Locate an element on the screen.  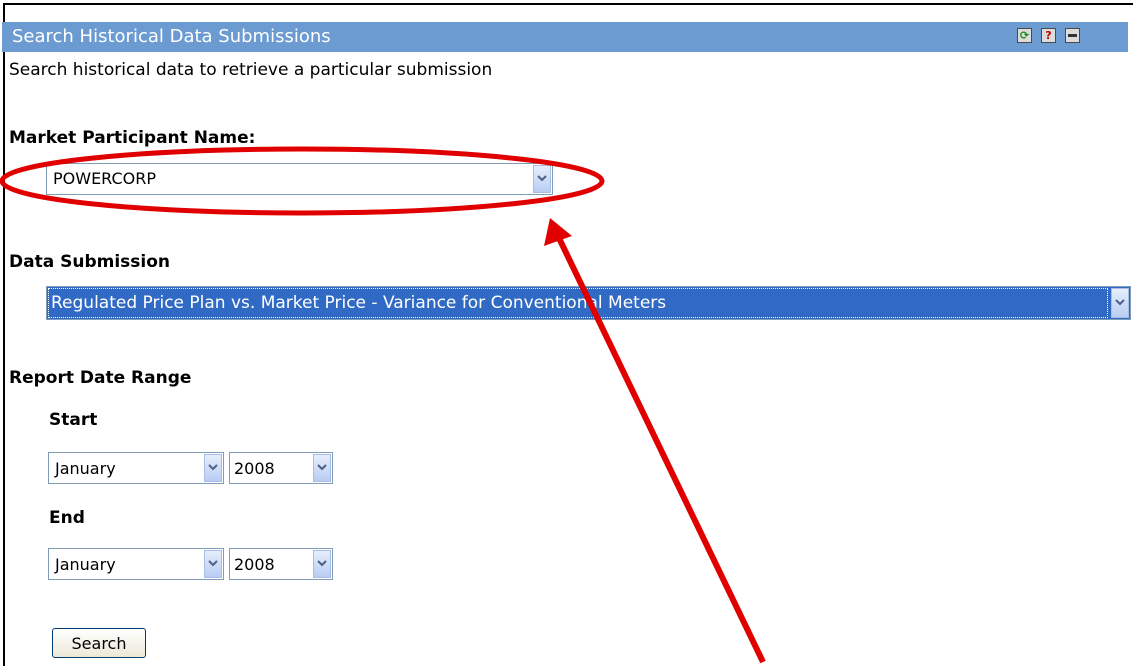
end-year-select: 2008 is located at coordinates (281, 564).